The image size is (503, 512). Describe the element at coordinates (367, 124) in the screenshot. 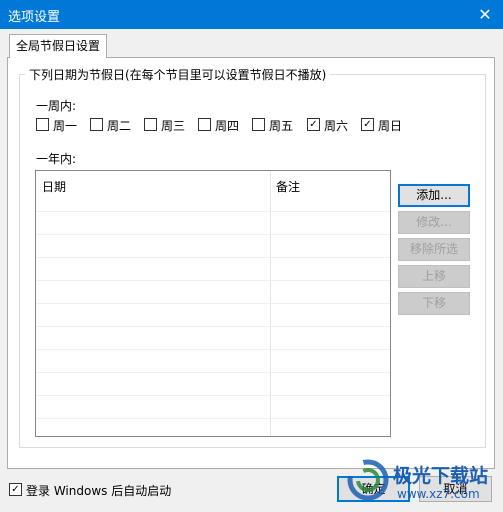

I see `checkbox-sun: ✓` at that location.